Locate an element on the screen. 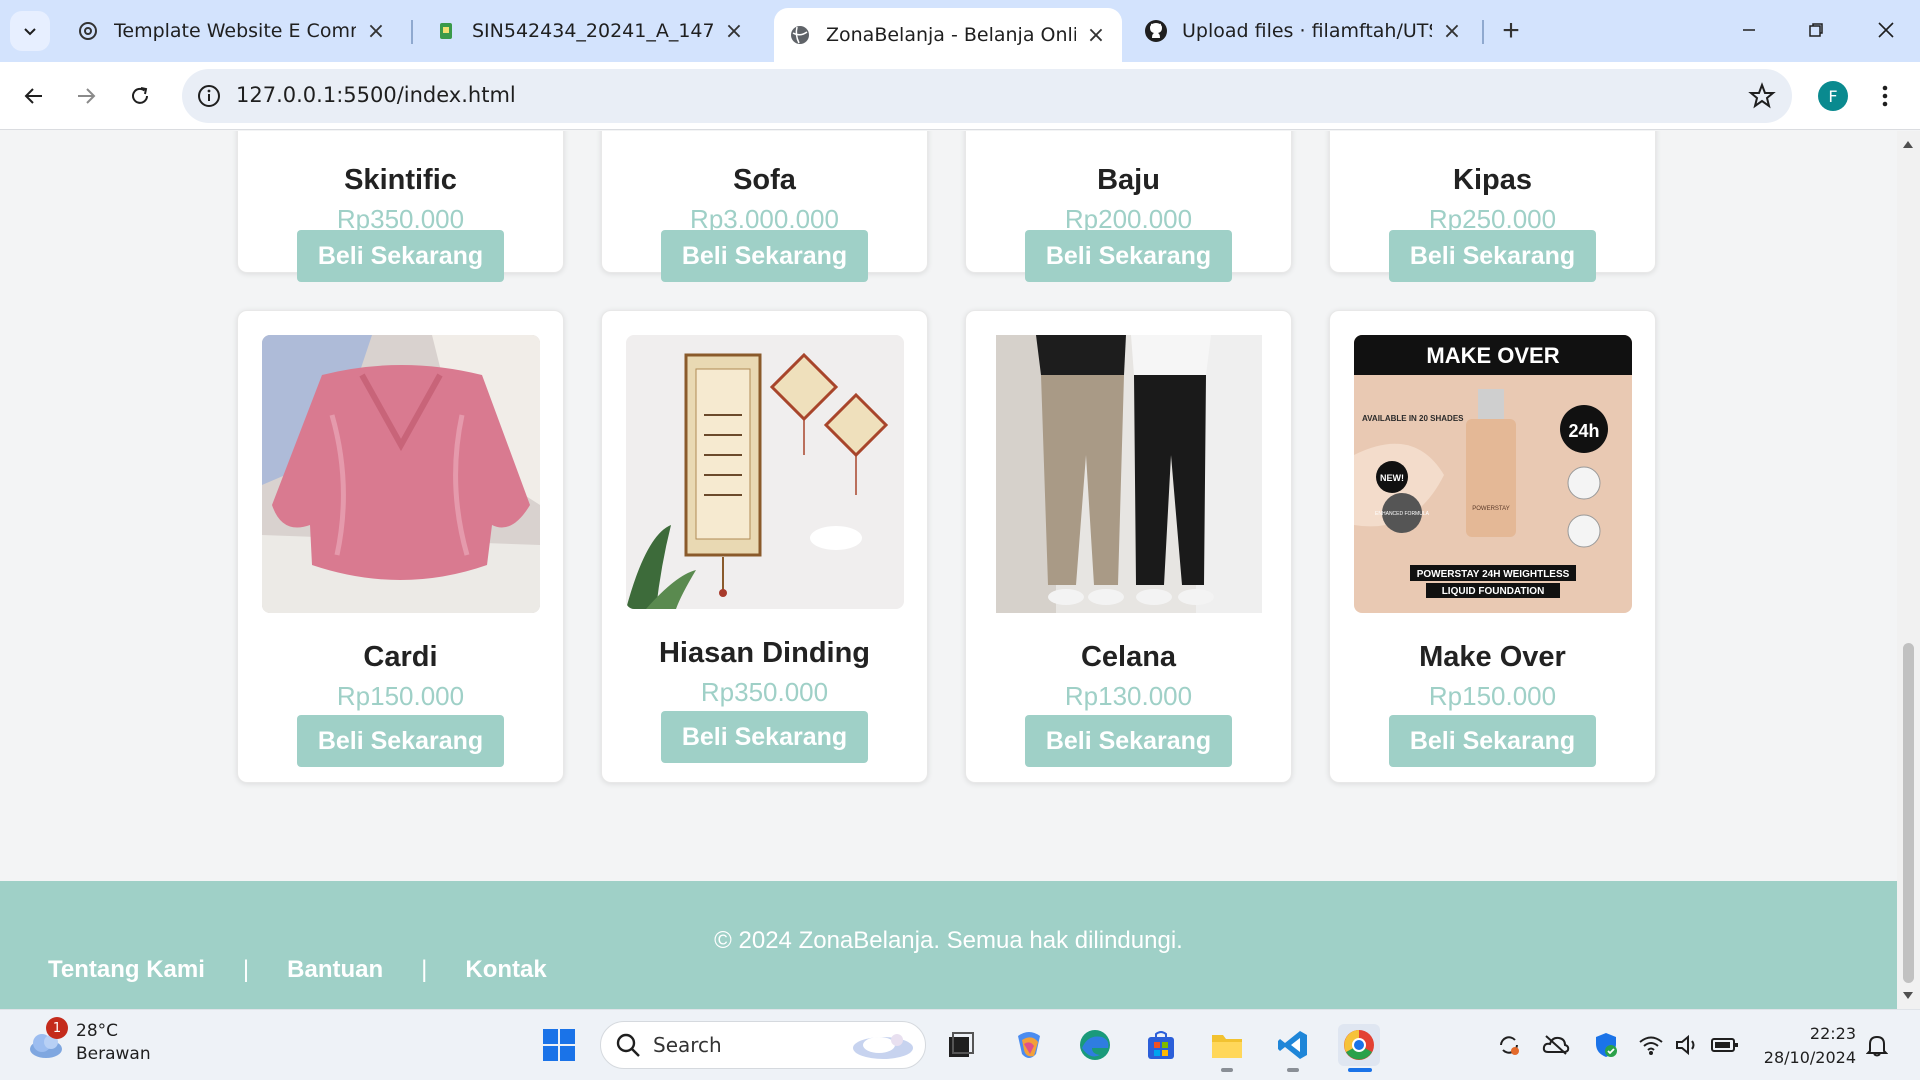 The width and height of the screenshot is (1920, 1080). tab-github-upload: Upload files · filamftah/UTS-We × is located at coordinates (1304, 31).